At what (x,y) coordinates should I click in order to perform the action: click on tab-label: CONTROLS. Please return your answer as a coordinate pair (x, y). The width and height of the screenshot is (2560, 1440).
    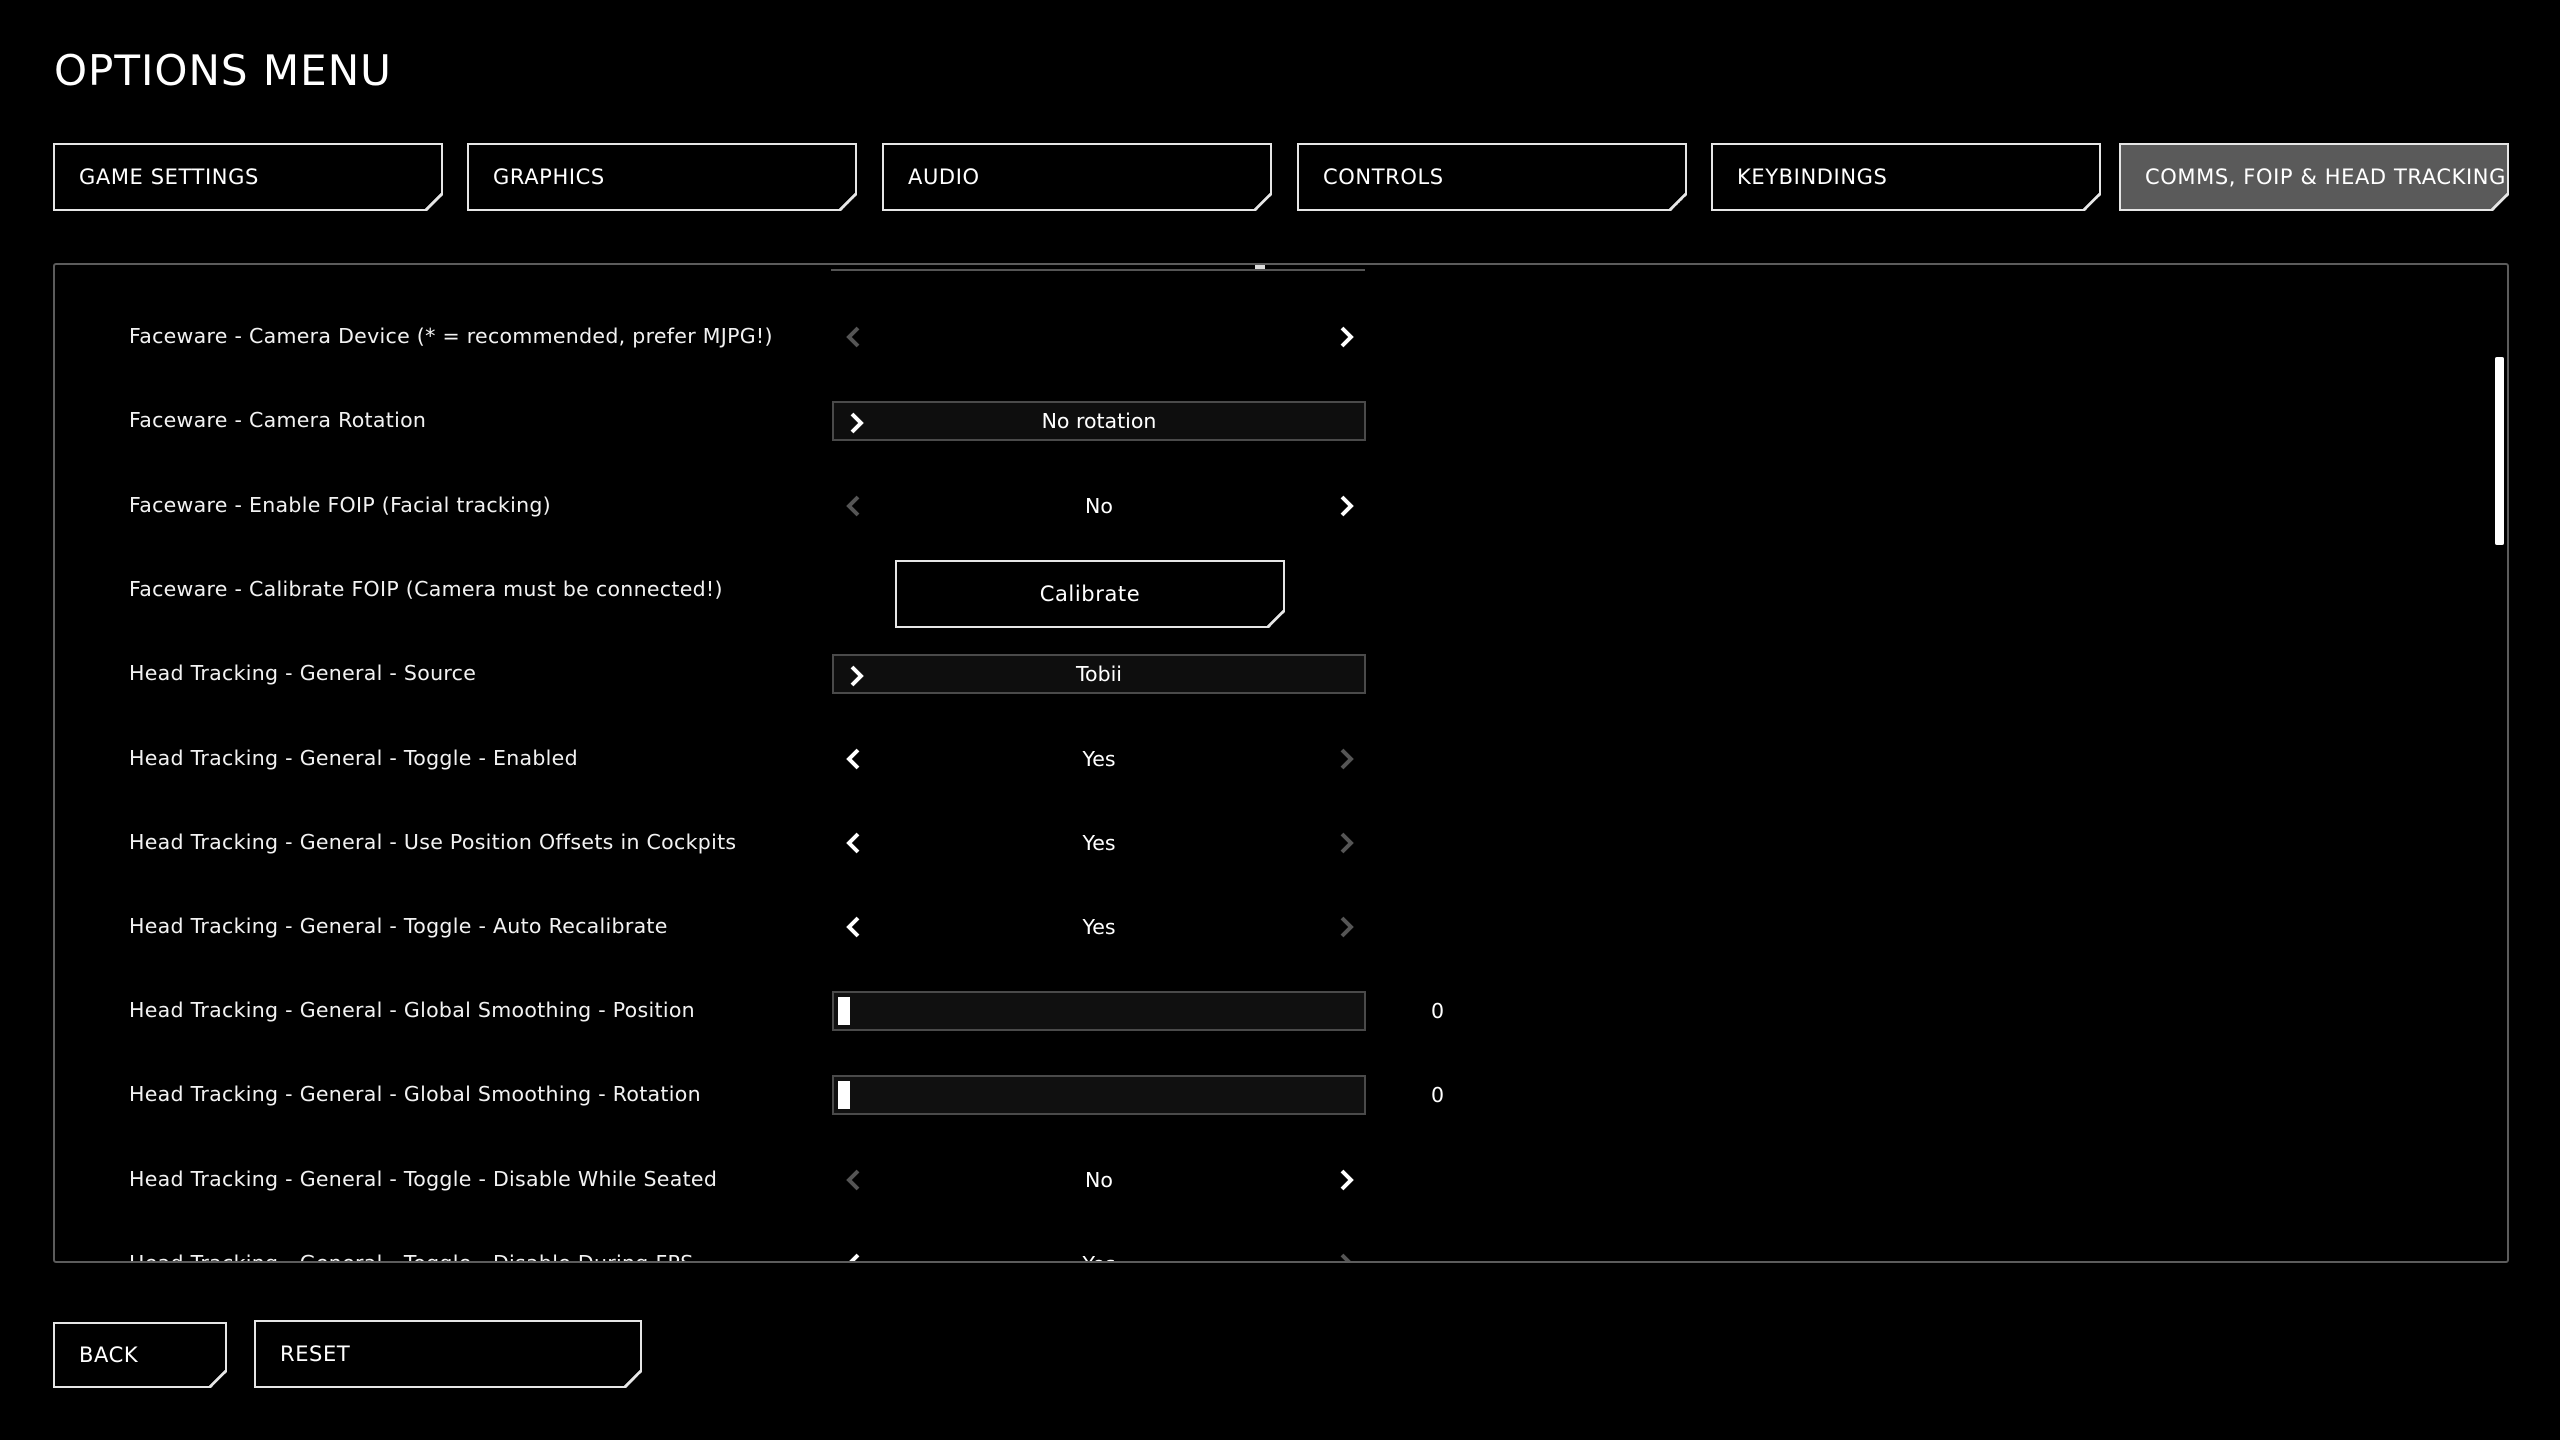
    Looking at the image, I should click on (1383, 177).